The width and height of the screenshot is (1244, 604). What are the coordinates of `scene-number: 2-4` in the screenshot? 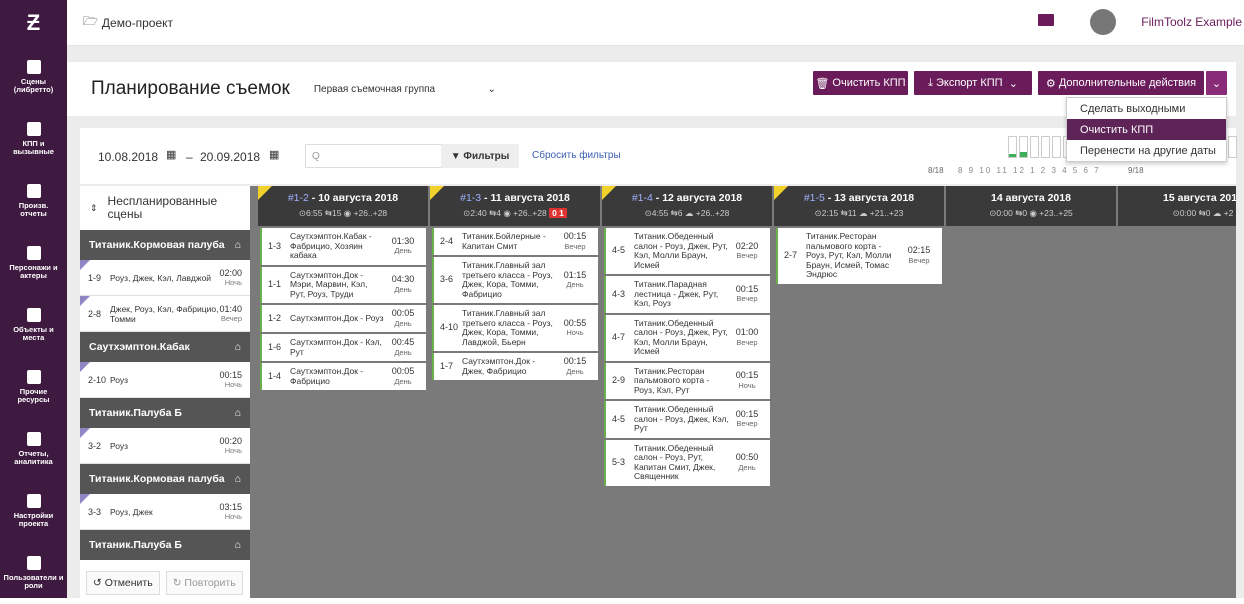 It's located at (451, 242).